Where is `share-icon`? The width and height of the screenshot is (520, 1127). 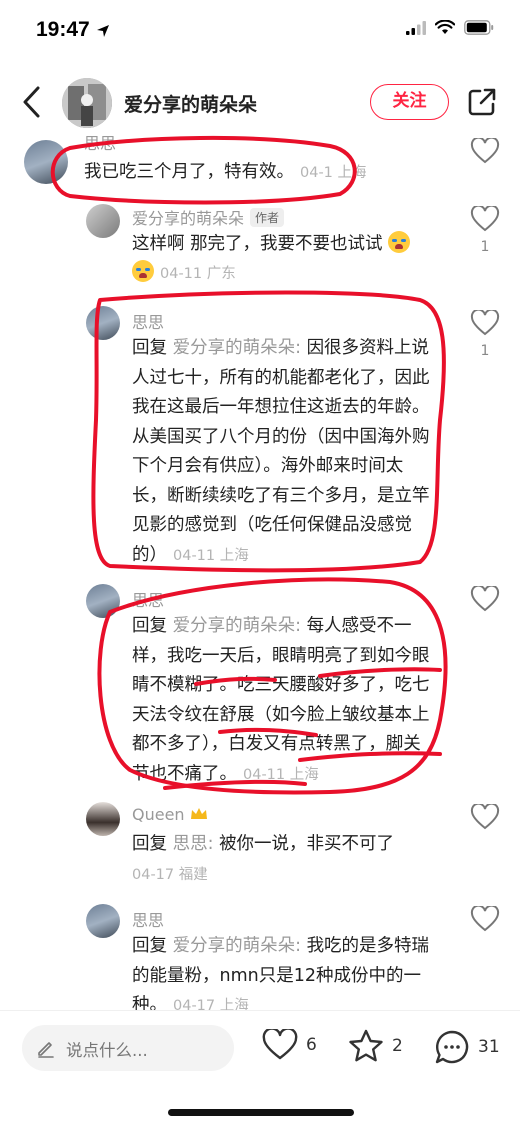
share-icon is located at coordinates (482, 102).